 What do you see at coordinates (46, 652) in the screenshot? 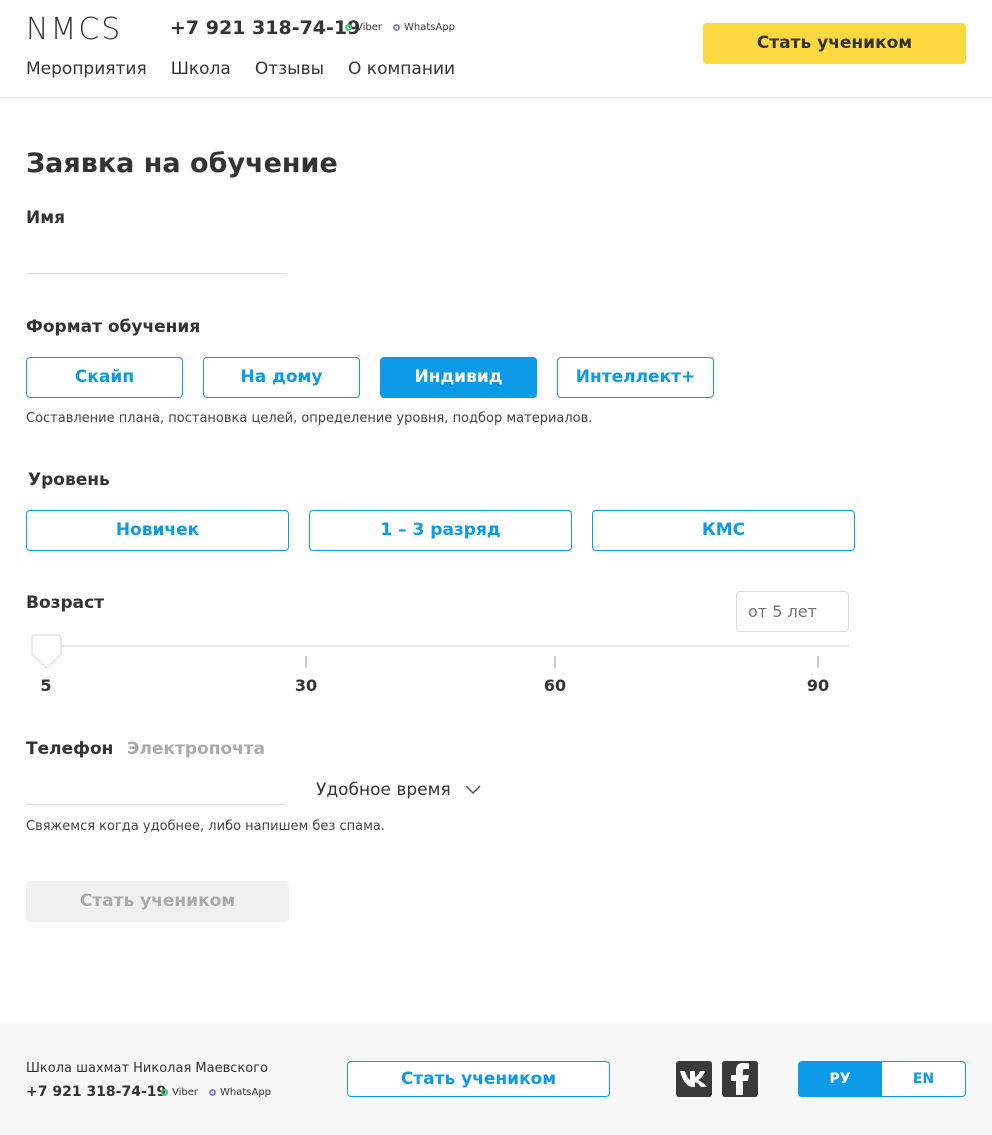
I see `age-slider-thumb` at bounding box center [46, 652].